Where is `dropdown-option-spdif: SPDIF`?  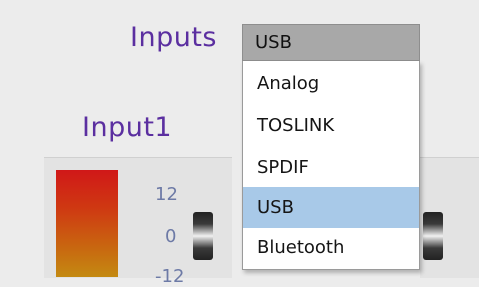 dropdown-option-spdif: SPDIF is located at coordinates (331, 167).